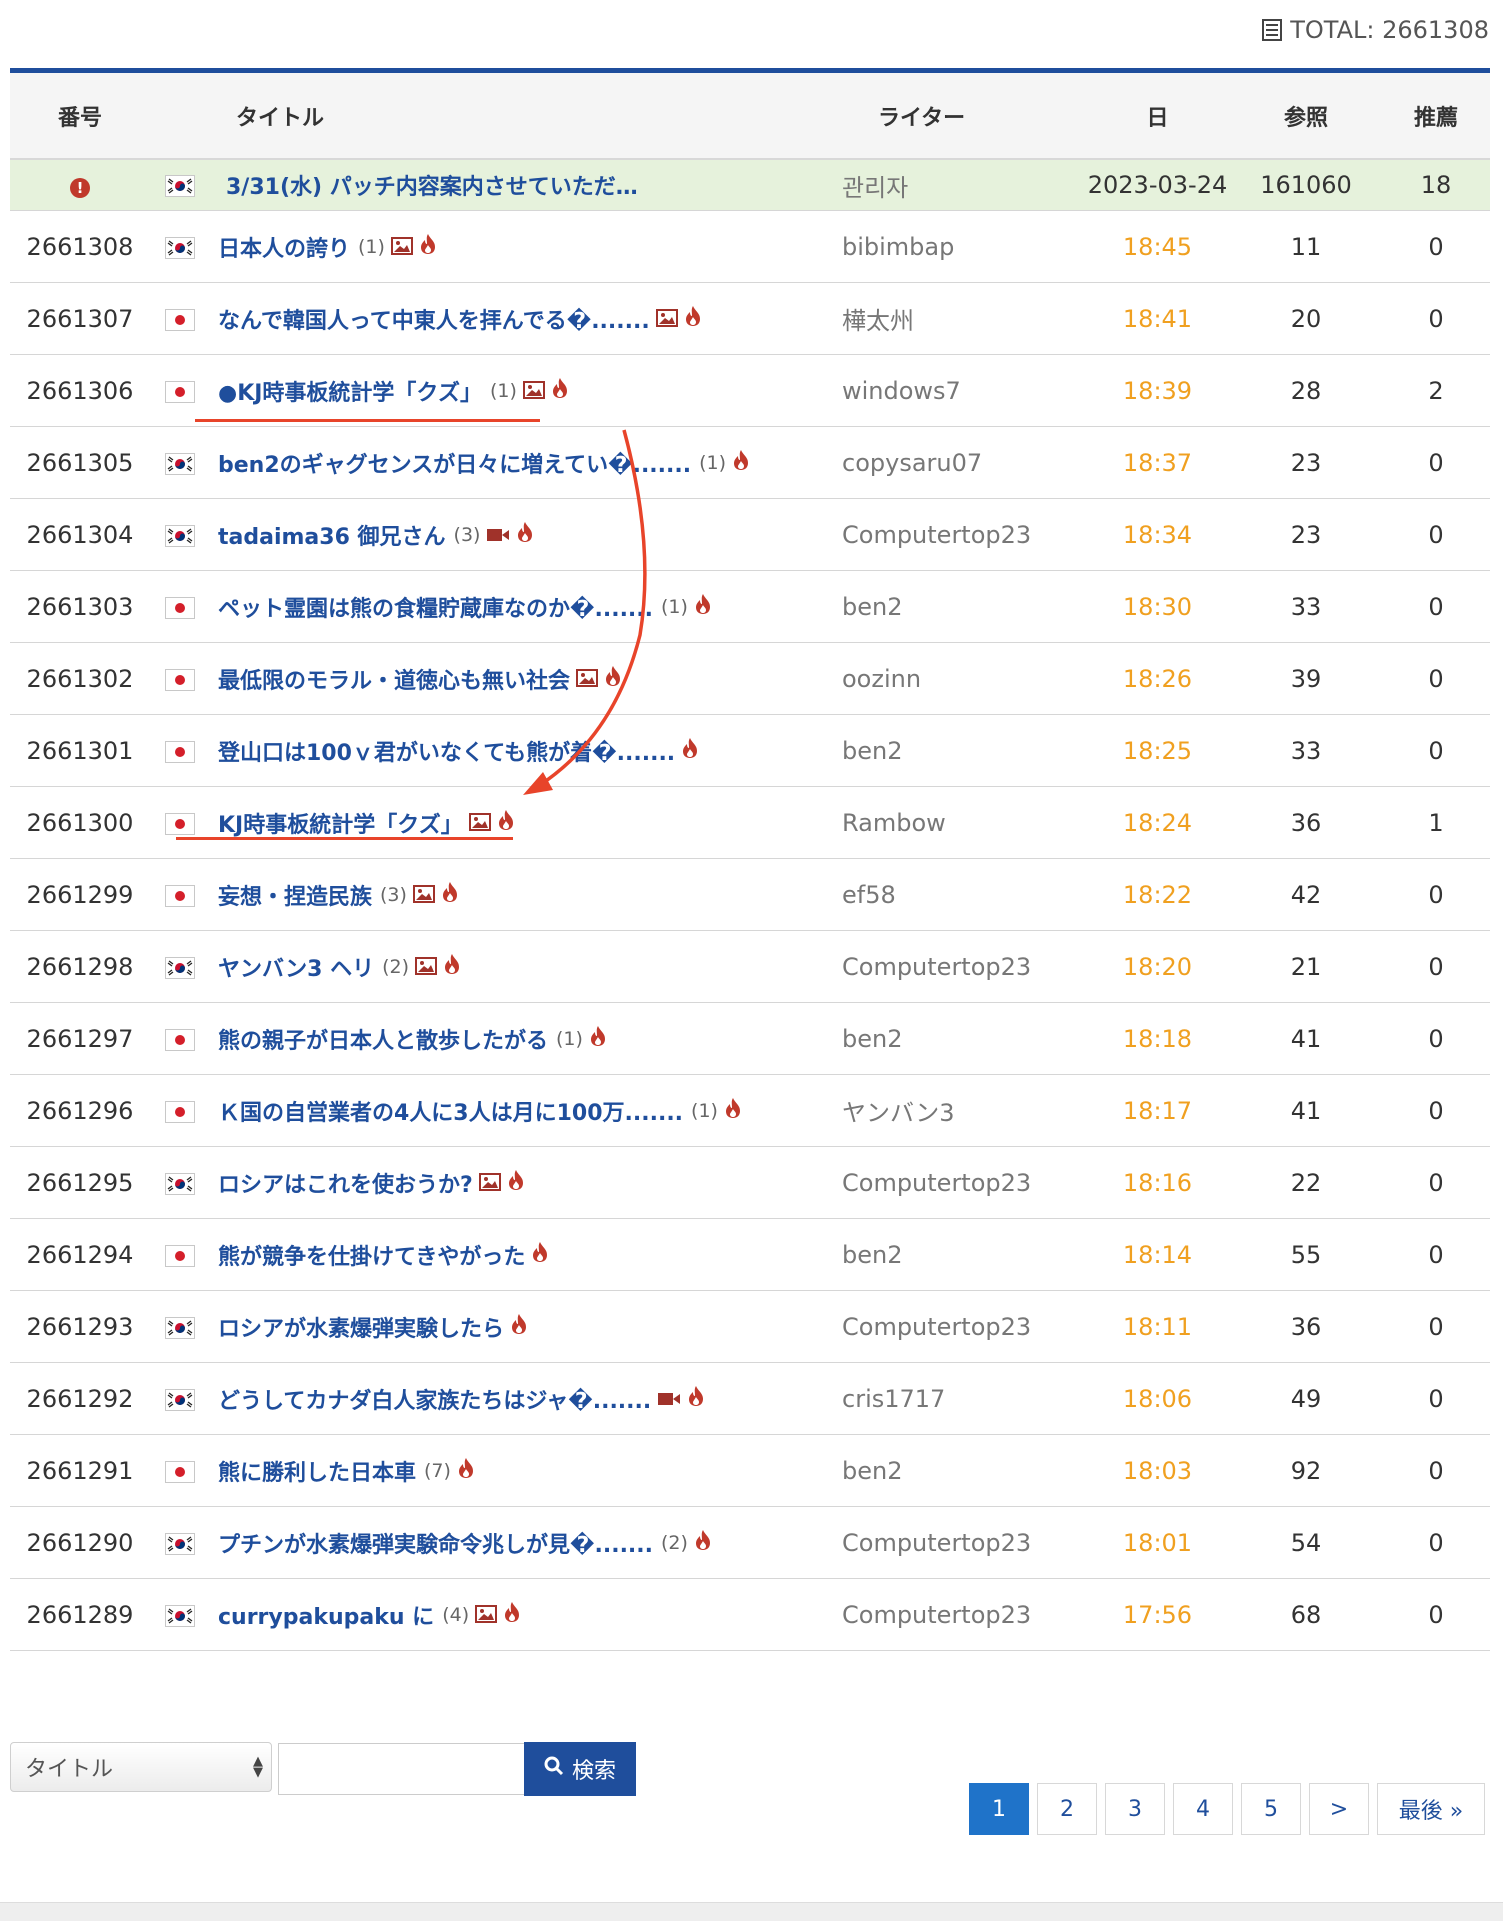 This screenshot has height=1921, width=1503. Describe the element at coordinates (1203, 1809) in the screenshot. I see `page-4-button: 4` at that location.